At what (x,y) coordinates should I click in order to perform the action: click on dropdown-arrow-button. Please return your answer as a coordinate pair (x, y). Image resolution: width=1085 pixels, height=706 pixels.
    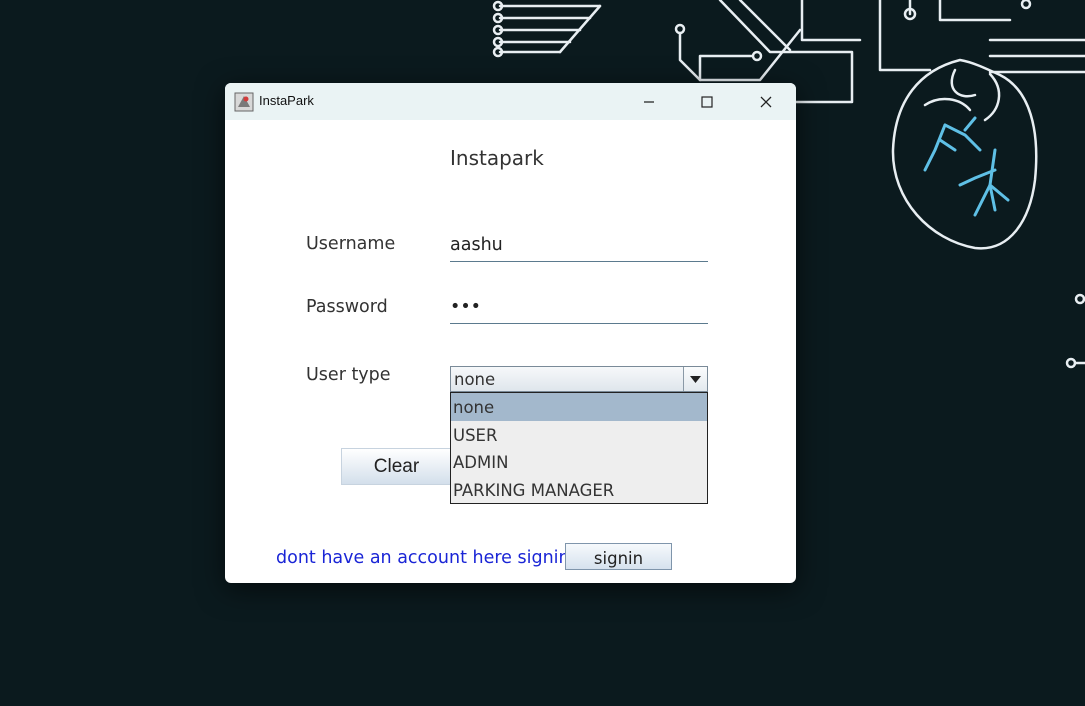
    Looking at the image, I should click on (695, 379).